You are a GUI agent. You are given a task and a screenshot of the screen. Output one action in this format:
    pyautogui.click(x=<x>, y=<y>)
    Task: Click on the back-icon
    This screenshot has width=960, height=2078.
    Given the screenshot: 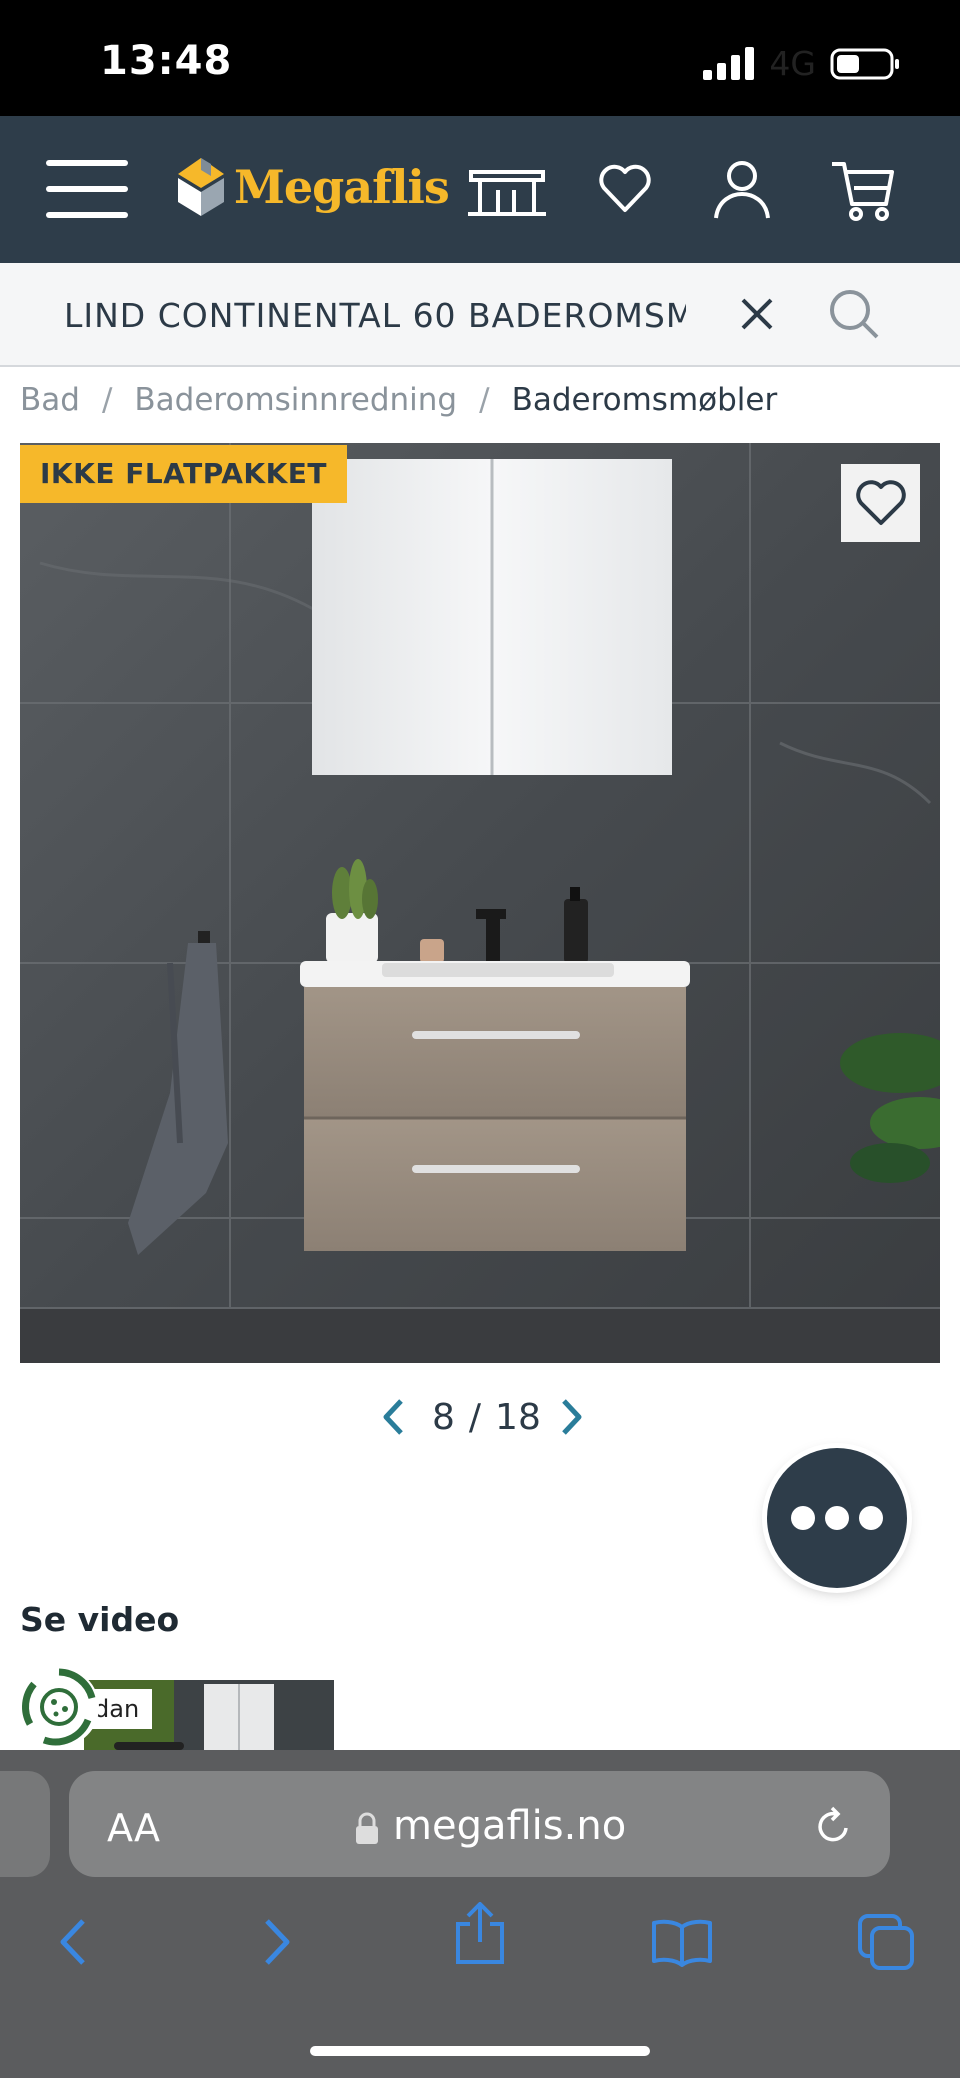 What is the action you would take?
    pyautogui.click(x=72, y=1942)
    